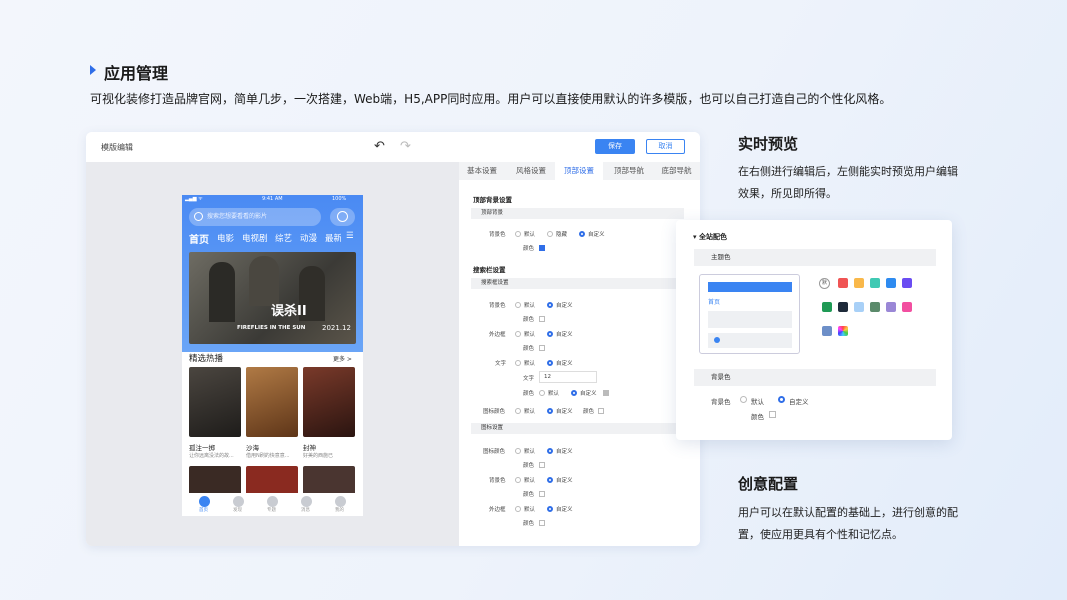 This screenshot has height=600, width=1067. What do you see at coordinates (340, 501) in the screenshot?
I see `profile-icon` at bounding box center [340, 501].